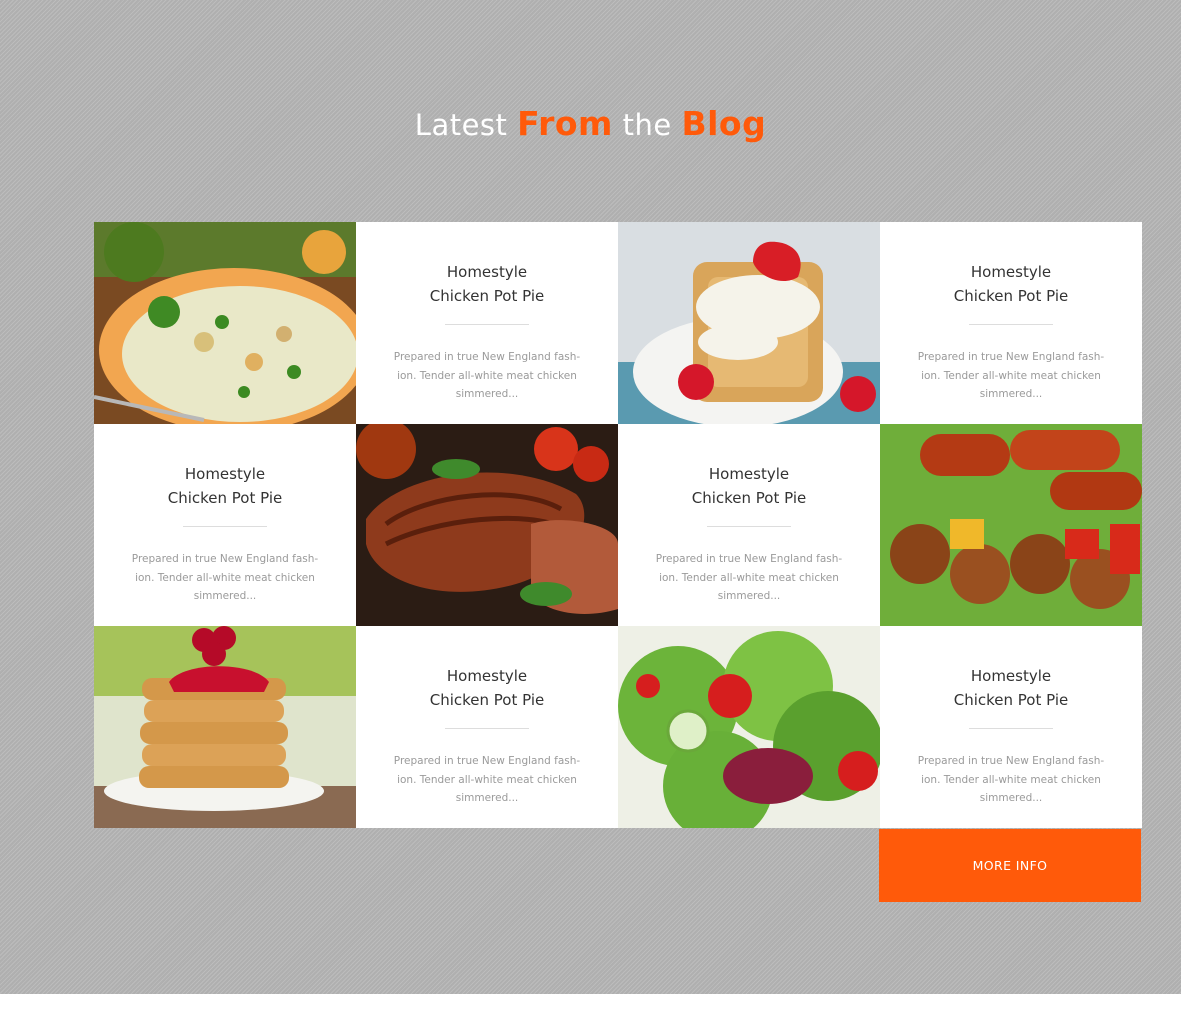  What do you see at coordinates (565, 123) in the screenshot?
I see `heading-word-from: From` at bounding box center [565, 123].